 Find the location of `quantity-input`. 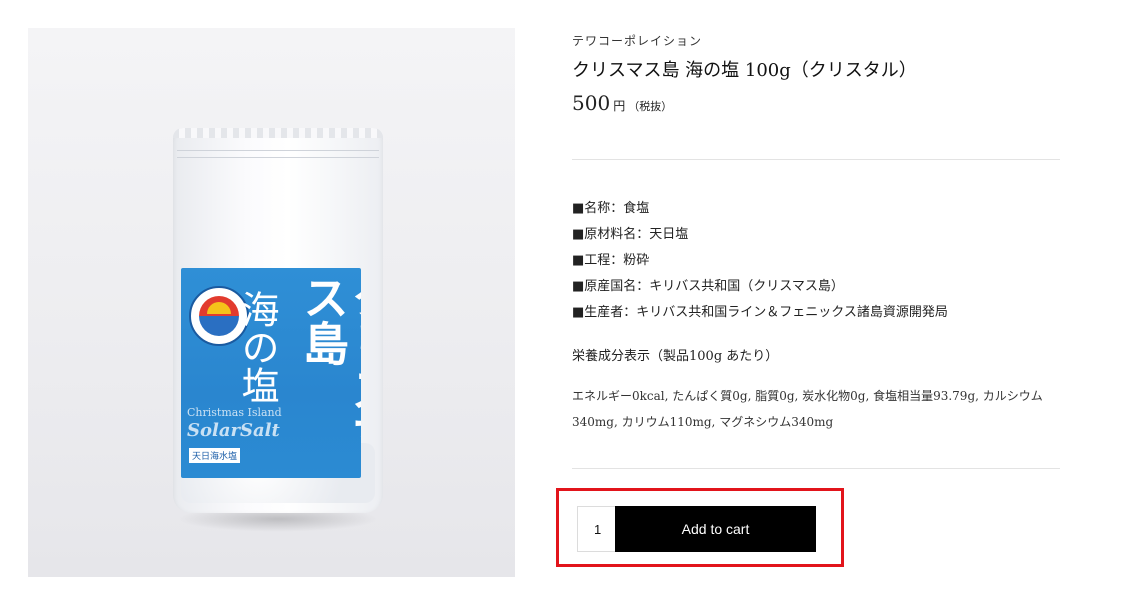

quantity-input is located at coordinates (596, 529).